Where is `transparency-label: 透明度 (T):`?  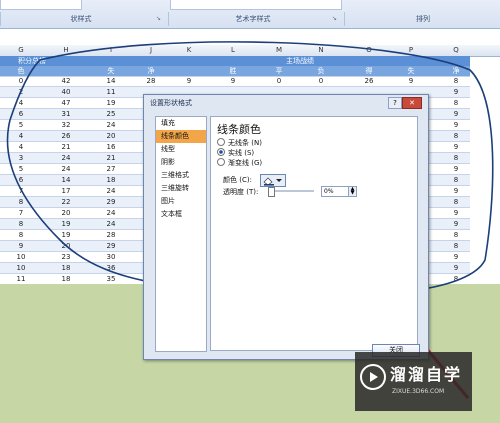 transparency-label: 透明度 (T): is located at coordinates (241, 192).